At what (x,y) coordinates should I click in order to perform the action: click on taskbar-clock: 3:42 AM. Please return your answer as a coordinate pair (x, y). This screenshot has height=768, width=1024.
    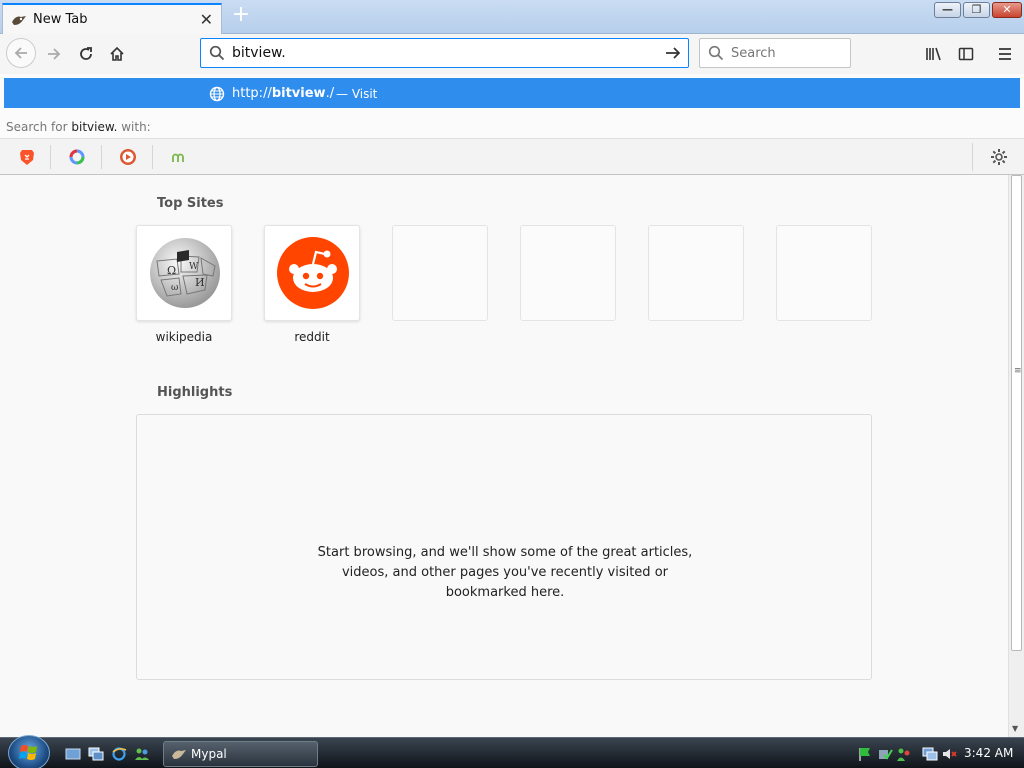
    Looking at the image, I should click on (988, 753).